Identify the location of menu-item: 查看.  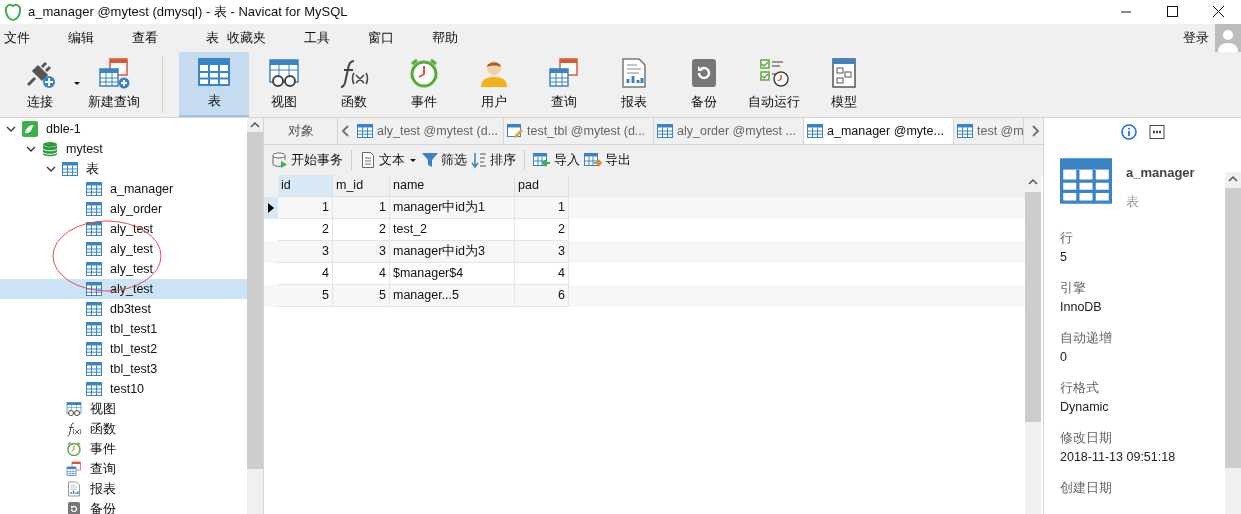
(145, 38).